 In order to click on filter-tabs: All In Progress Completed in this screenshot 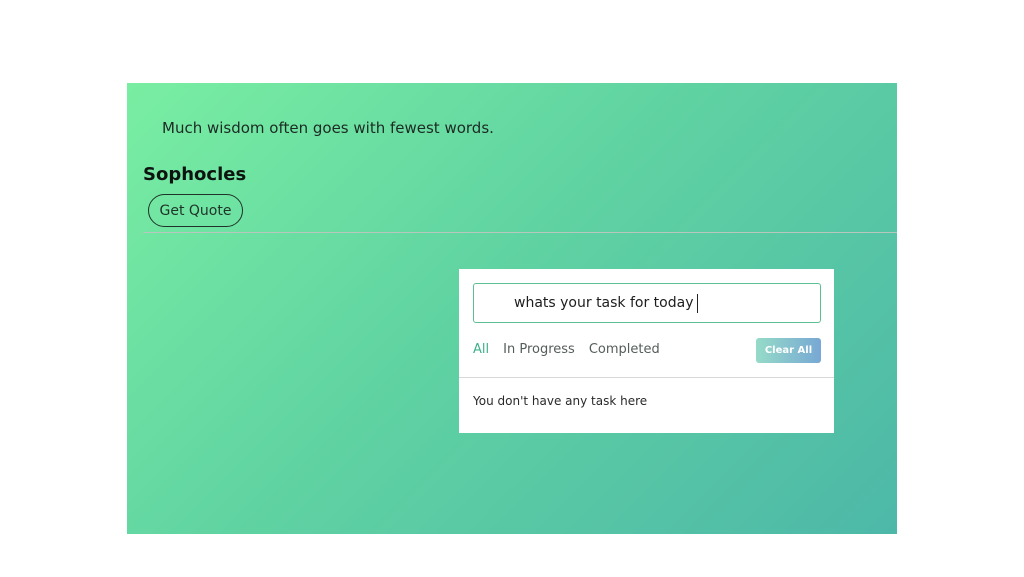, I will do `click(566, 349)`.